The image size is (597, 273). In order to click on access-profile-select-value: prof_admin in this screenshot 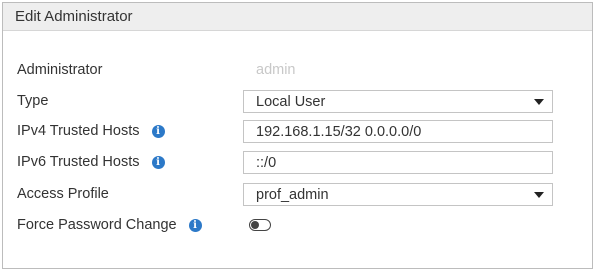, I will do `click(292, 194)`.